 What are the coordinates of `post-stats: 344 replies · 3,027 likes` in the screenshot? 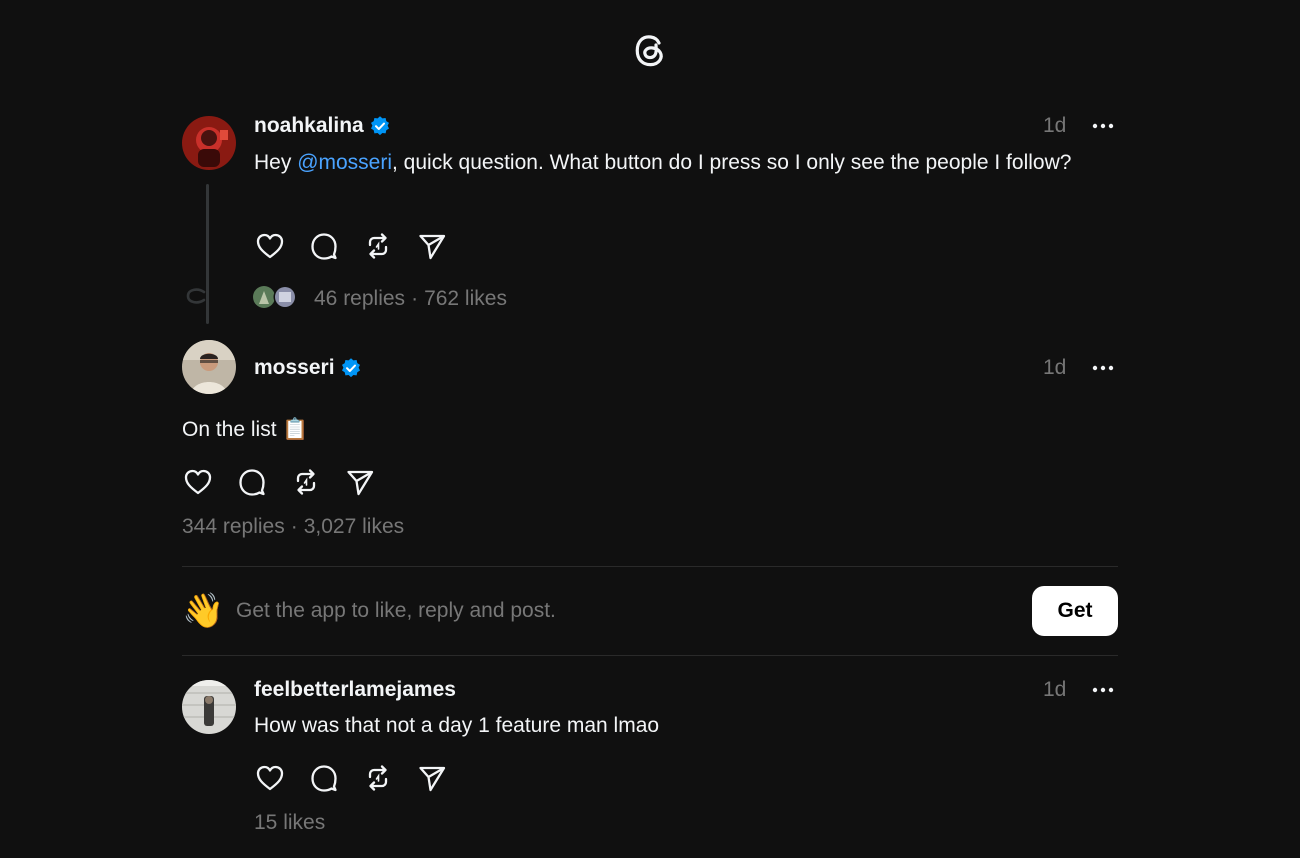 It's located at (293, 527).